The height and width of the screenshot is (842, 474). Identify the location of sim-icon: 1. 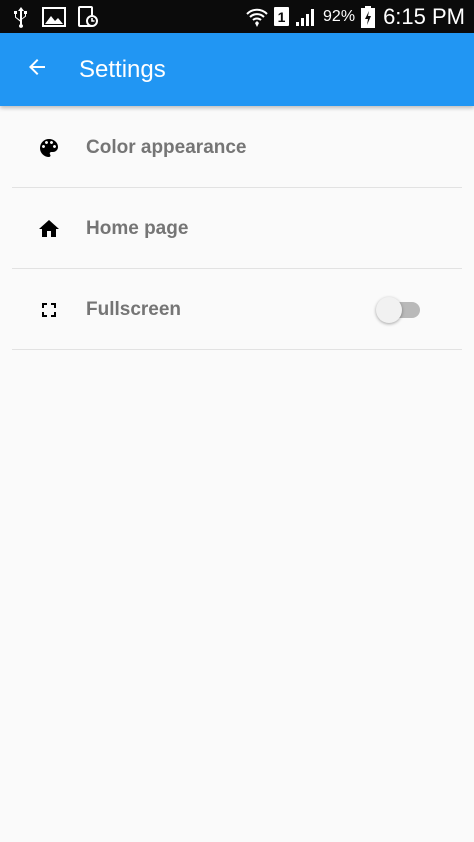
(282, 16).